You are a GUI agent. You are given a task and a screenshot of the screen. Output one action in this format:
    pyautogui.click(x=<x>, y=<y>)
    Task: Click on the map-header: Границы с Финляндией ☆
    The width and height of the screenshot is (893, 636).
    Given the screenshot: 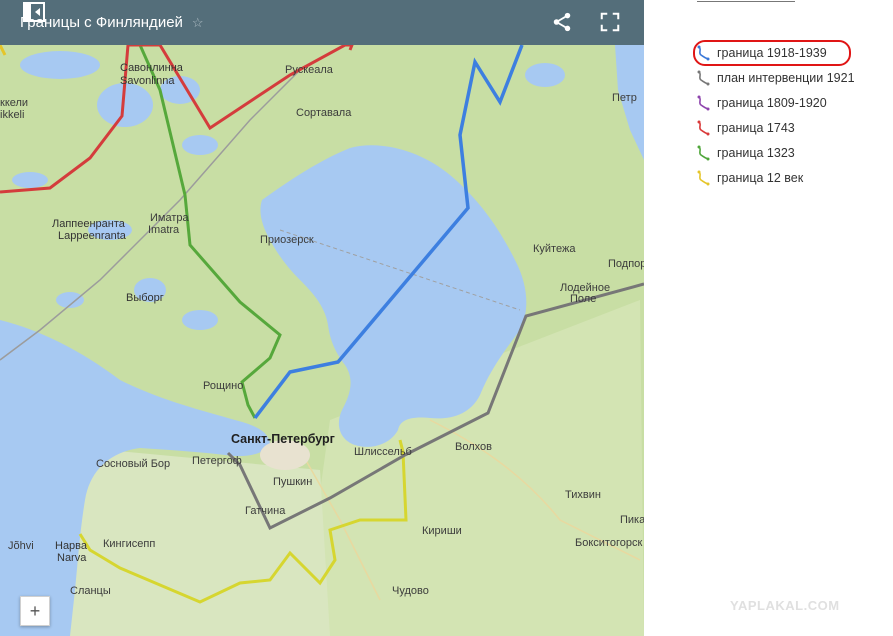 What is the action you would take?
    pyautogui.click(x=322, y=22)
    